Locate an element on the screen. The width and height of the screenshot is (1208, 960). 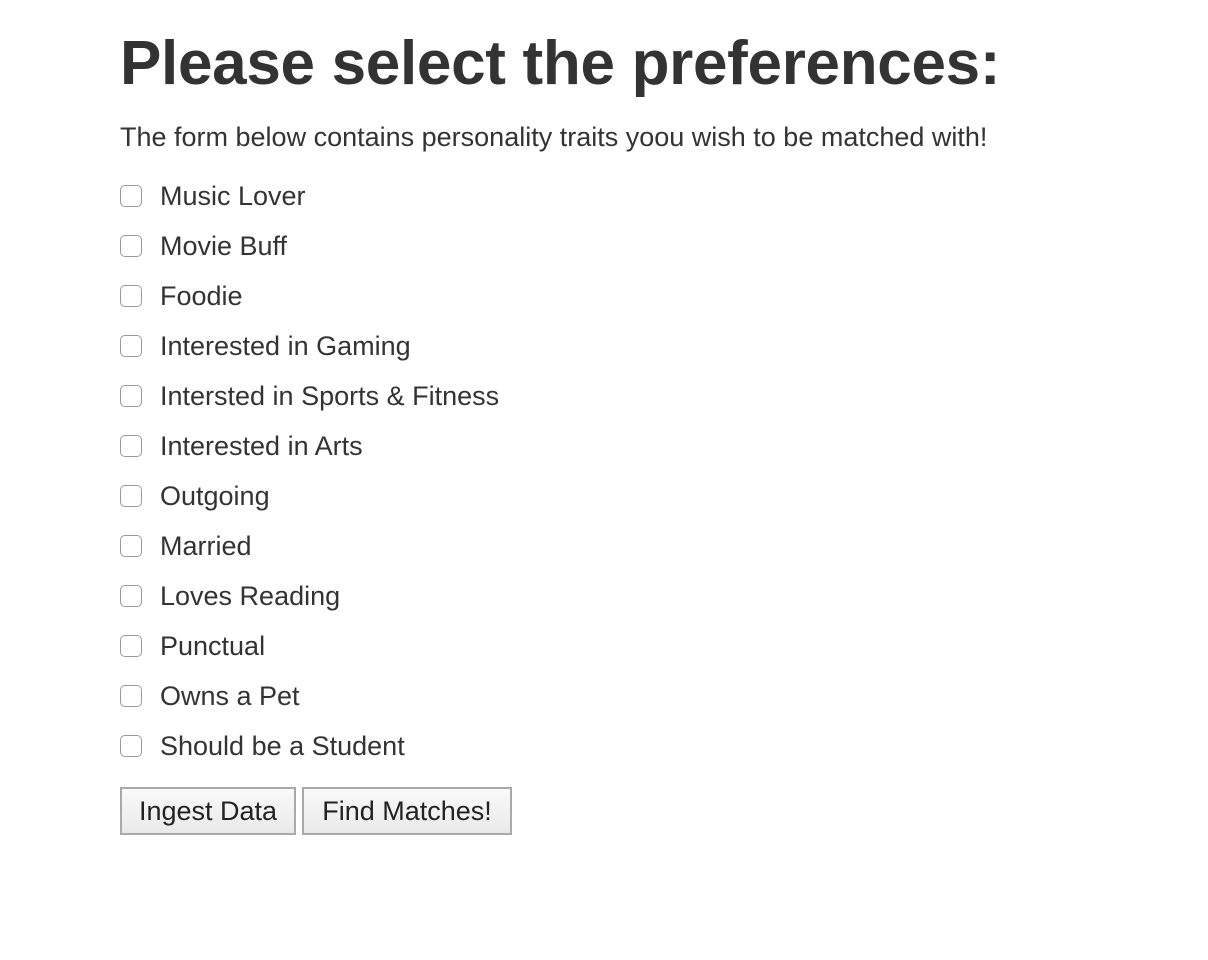
preference-label: Outgoing is located at coordinates (215, 496).